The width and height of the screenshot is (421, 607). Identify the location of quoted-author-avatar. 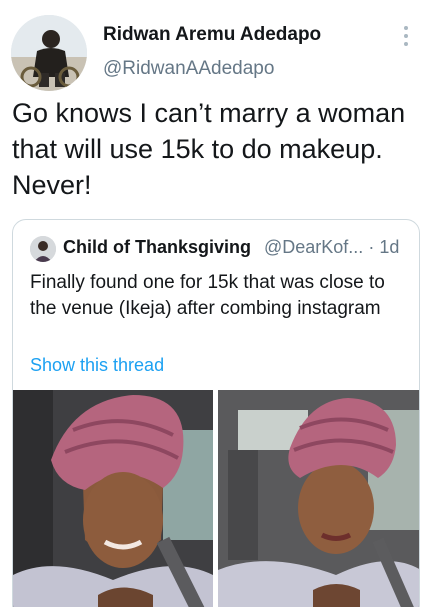
(43, 249).